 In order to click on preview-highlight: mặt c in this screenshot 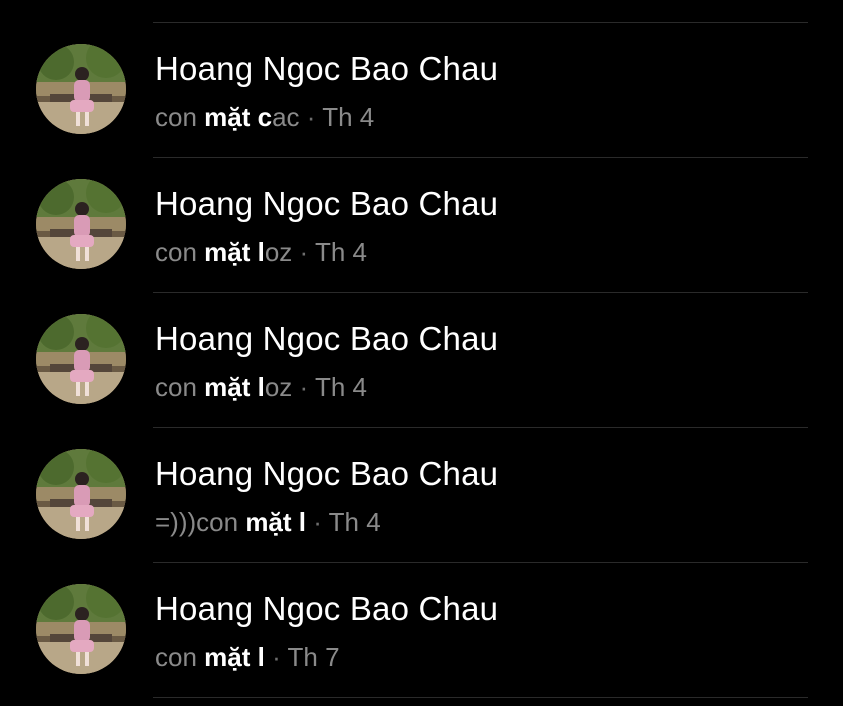, I will do `click(238, 117)`.